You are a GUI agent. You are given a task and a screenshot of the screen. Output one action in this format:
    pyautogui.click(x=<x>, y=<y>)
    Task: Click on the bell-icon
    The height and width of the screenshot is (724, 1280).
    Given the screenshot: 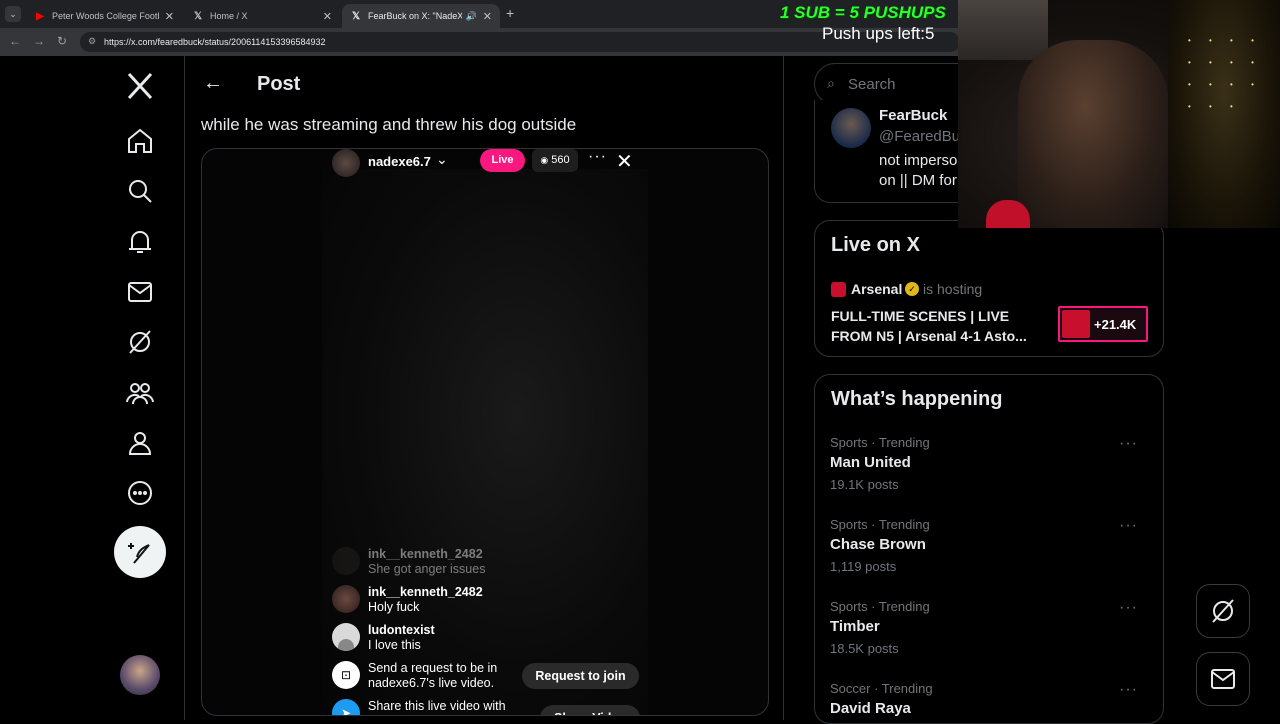 What is the action you would take?
    pyautogui.click(x=140, y=242)
    